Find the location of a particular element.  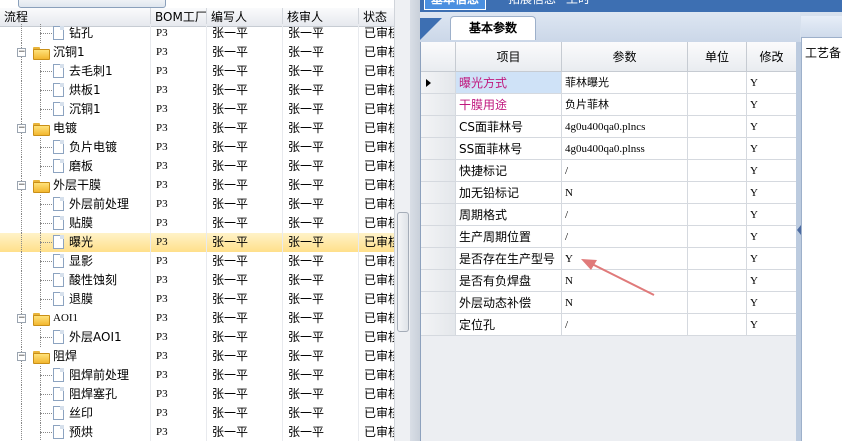

tree-row: 外层前处理 P3 张一平 张一平 已审核 is located at coordinates (205, 204).